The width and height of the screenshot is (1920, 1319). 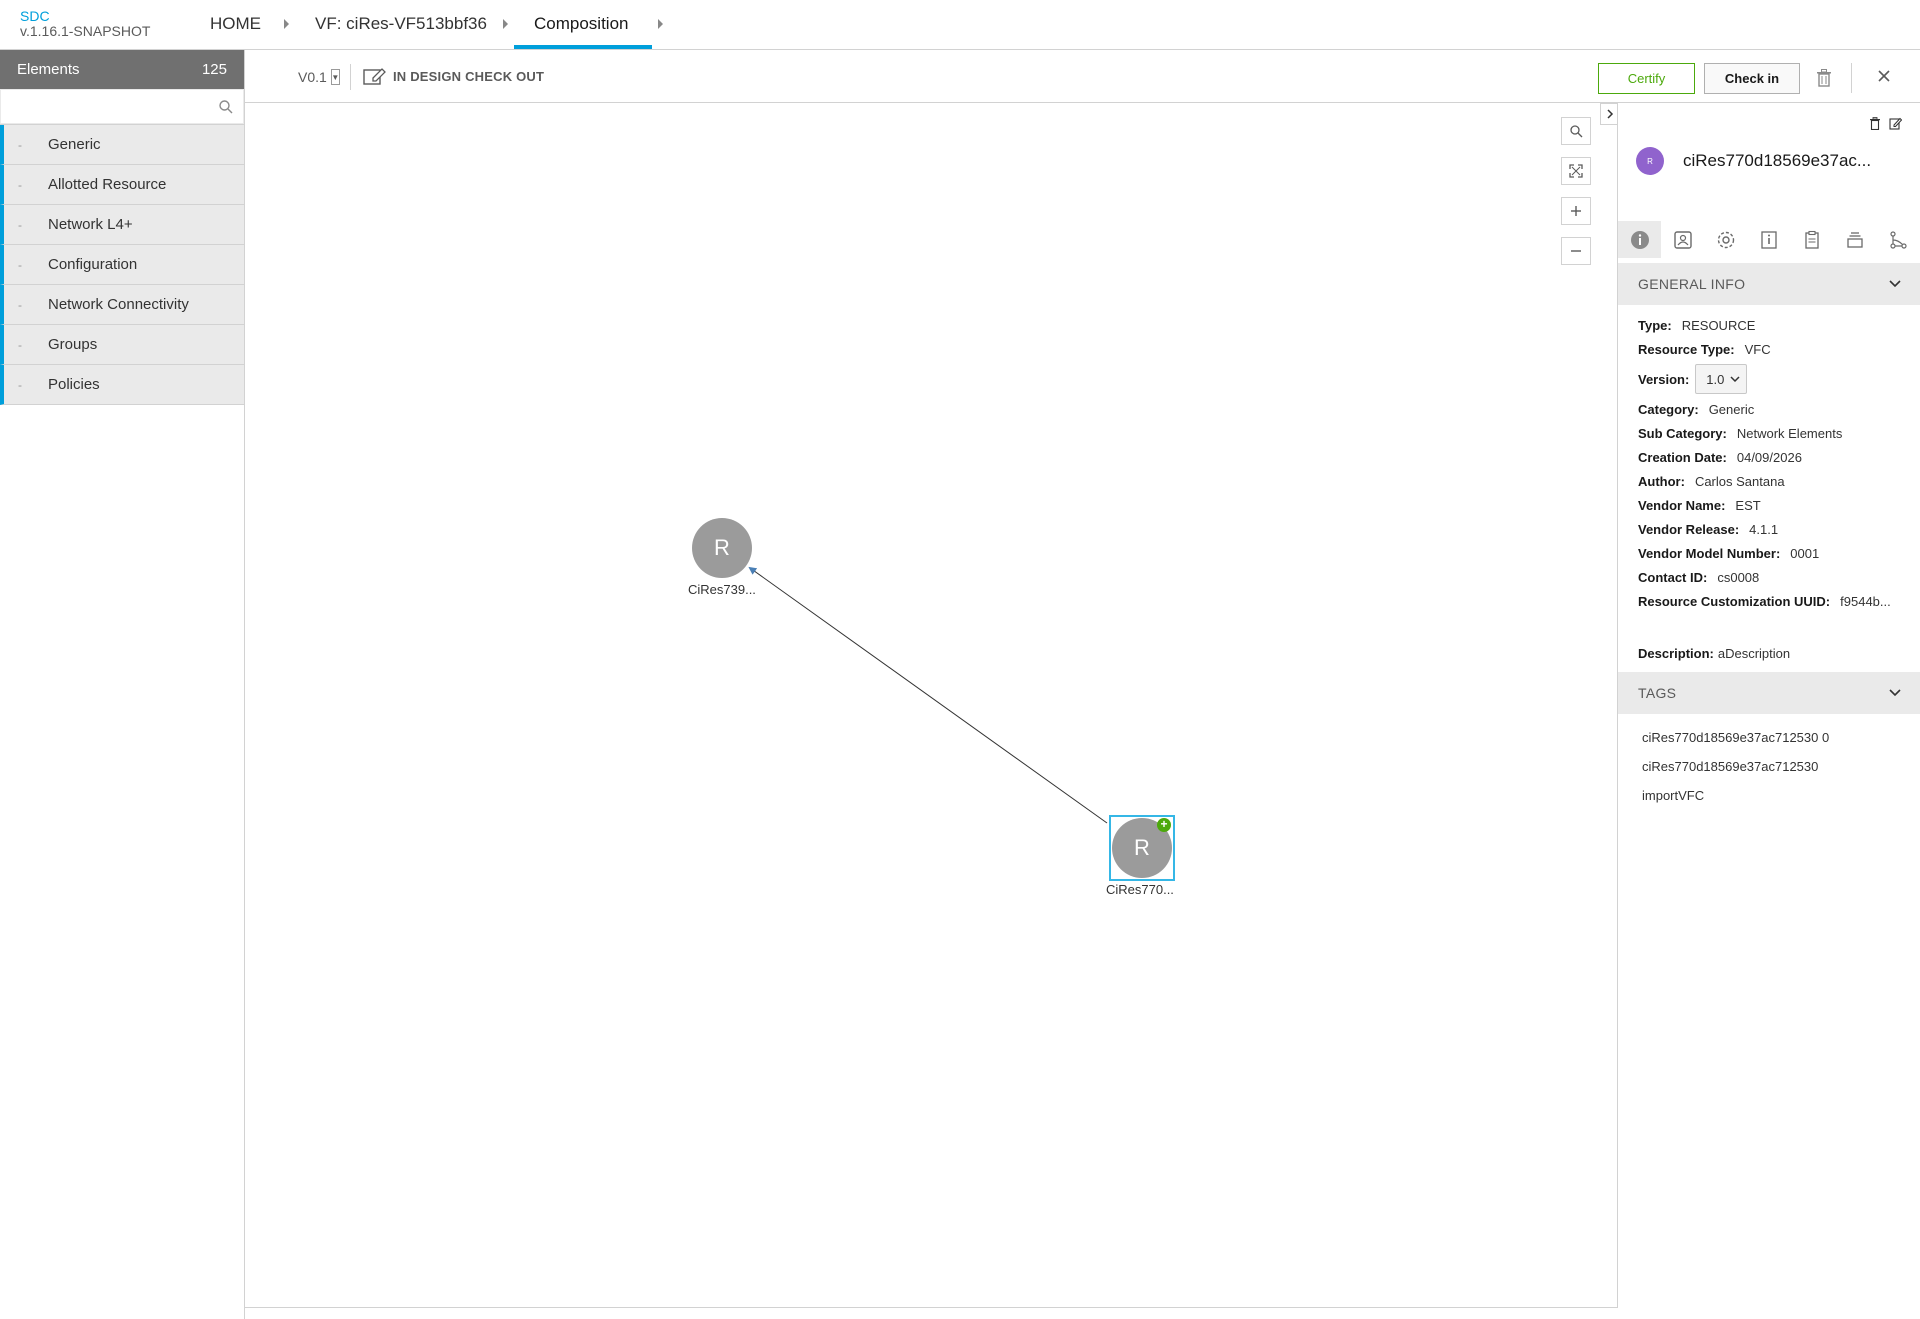 I want to click on info-row-category: Category: Generic, so click(x=1696, y=409).